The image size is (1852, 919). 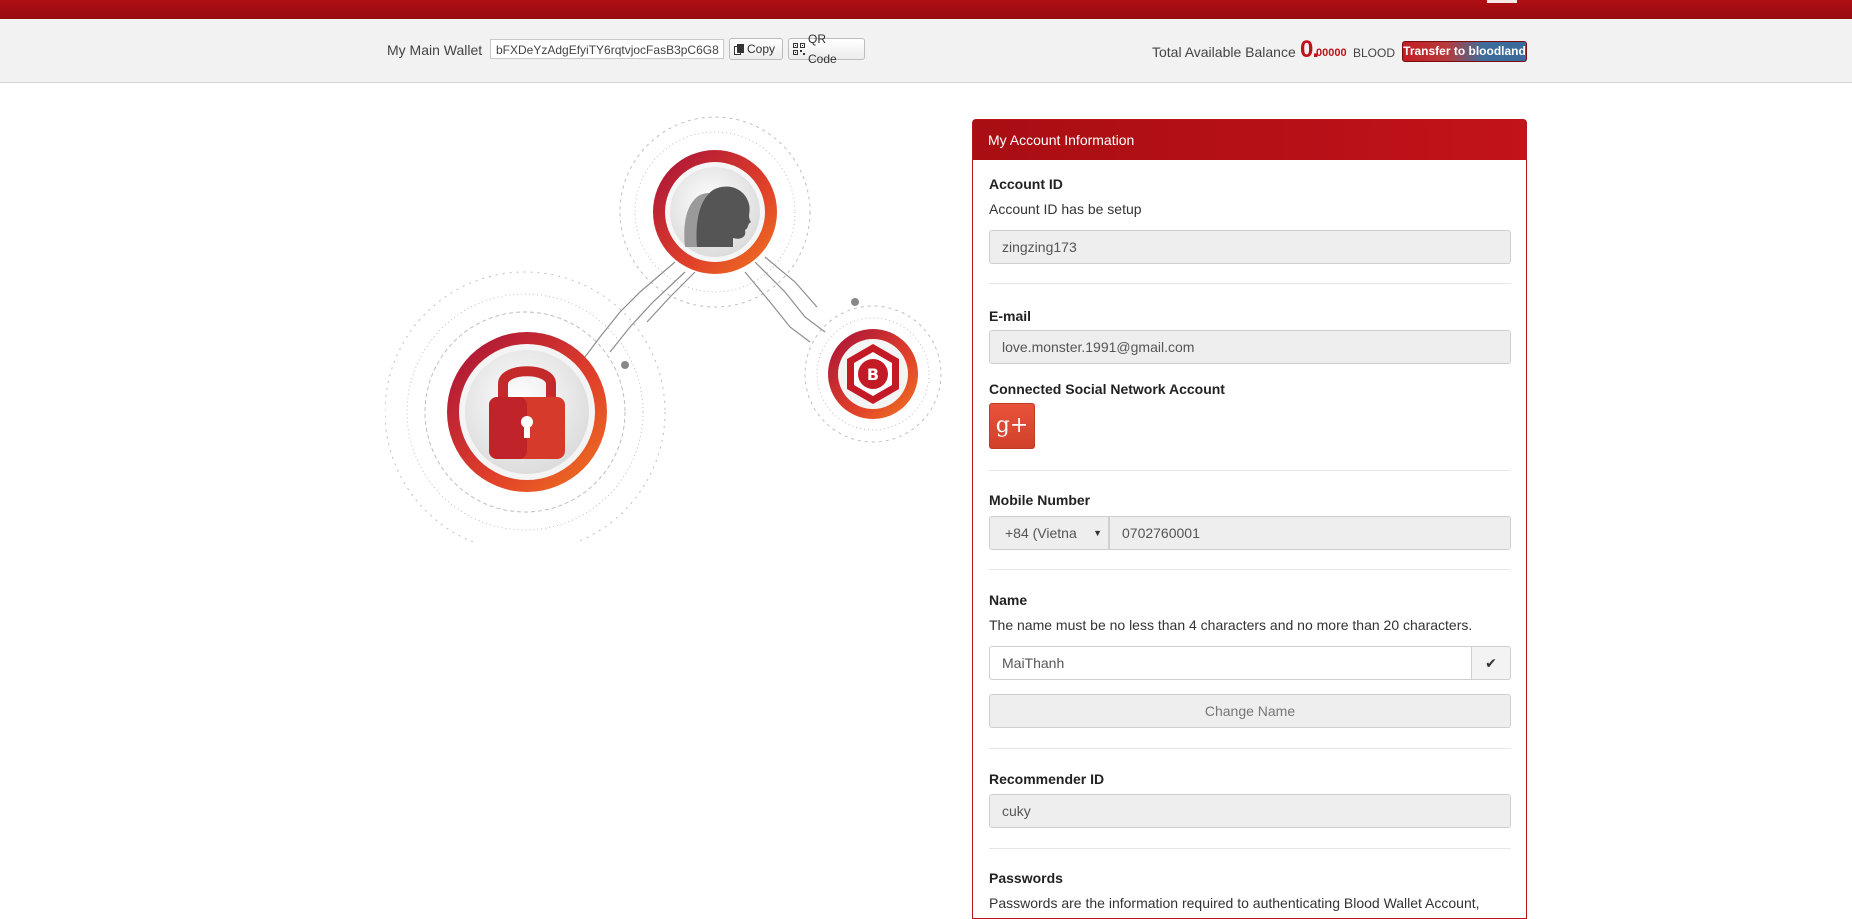 What do you see at coordinates (663, 329) in the screenshot?
I see `security-illustration: B` at bounding box center [663, 329].